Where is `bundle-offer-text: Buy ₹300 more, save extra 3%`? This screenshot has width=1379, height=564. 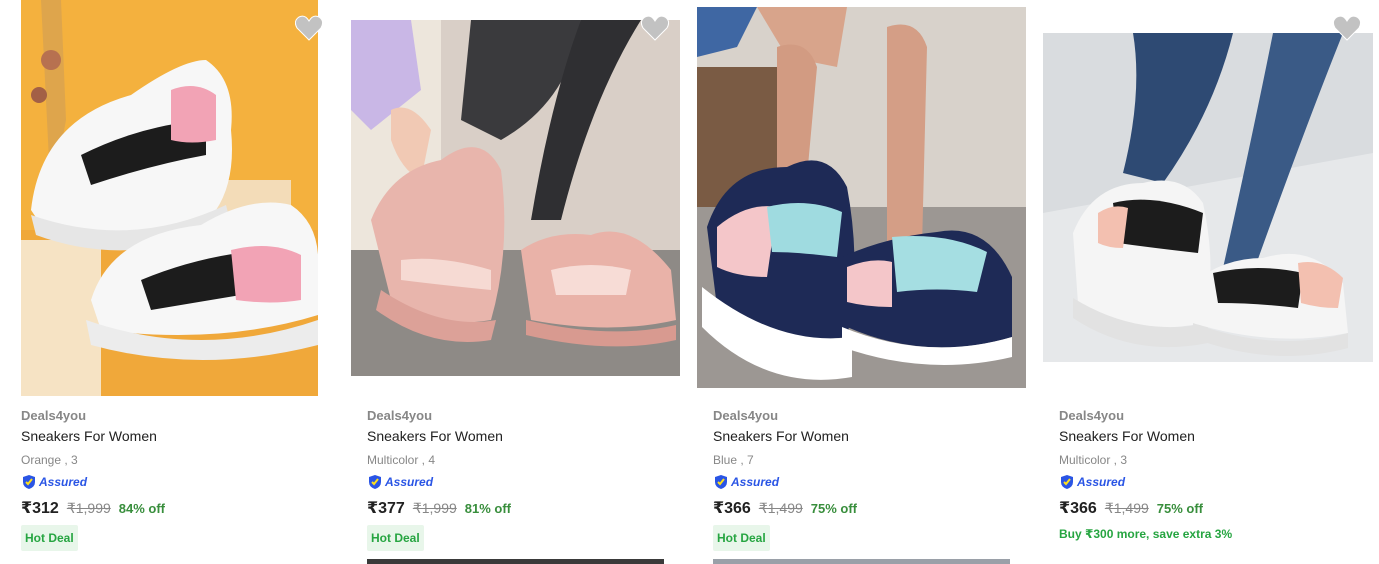
bundle-offer-text: Buy ₹300 more, save extra 3% is located at coordinates (1146, 534).